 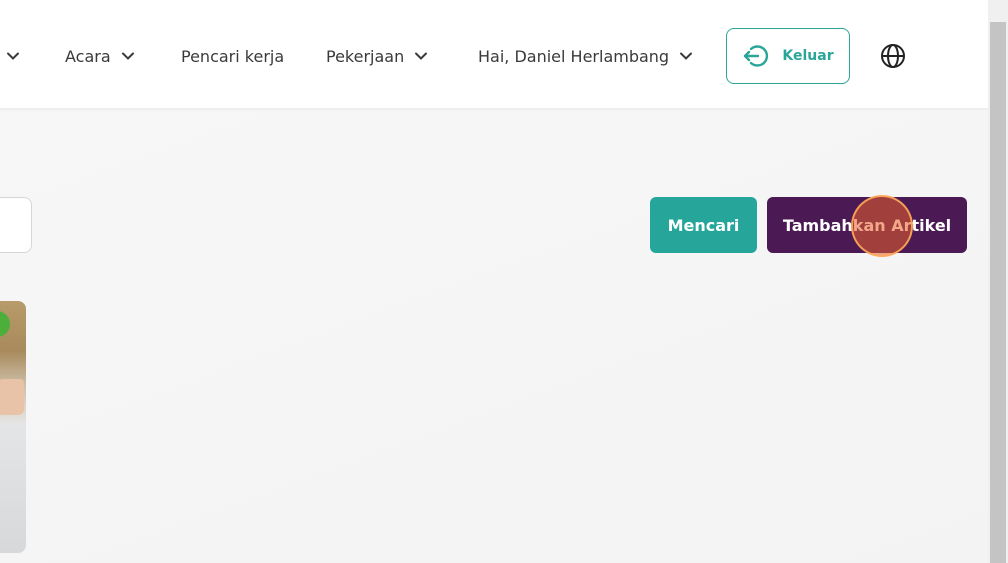 I want to click on logout-label: Keluar, so click(x=808, y=56).